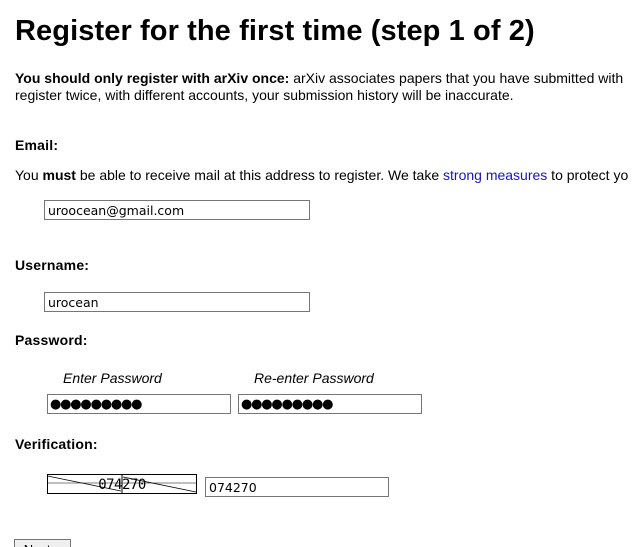 The width and height of the screenshot is (639, 547). What do you see at coordinates (59, 175) in the screenshot?
I see `email-note-must: must` at bounding box center [59, 175].